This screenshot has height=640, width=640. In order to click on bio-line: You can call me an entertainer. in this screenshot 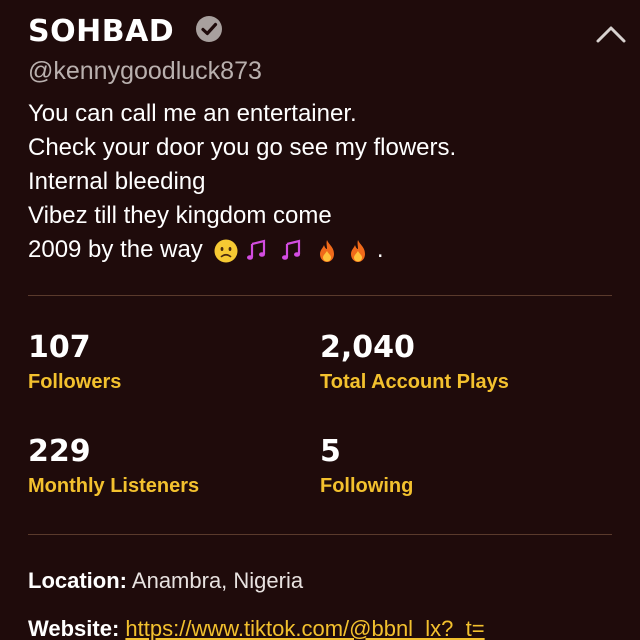, I will do `click(192, 113)`.